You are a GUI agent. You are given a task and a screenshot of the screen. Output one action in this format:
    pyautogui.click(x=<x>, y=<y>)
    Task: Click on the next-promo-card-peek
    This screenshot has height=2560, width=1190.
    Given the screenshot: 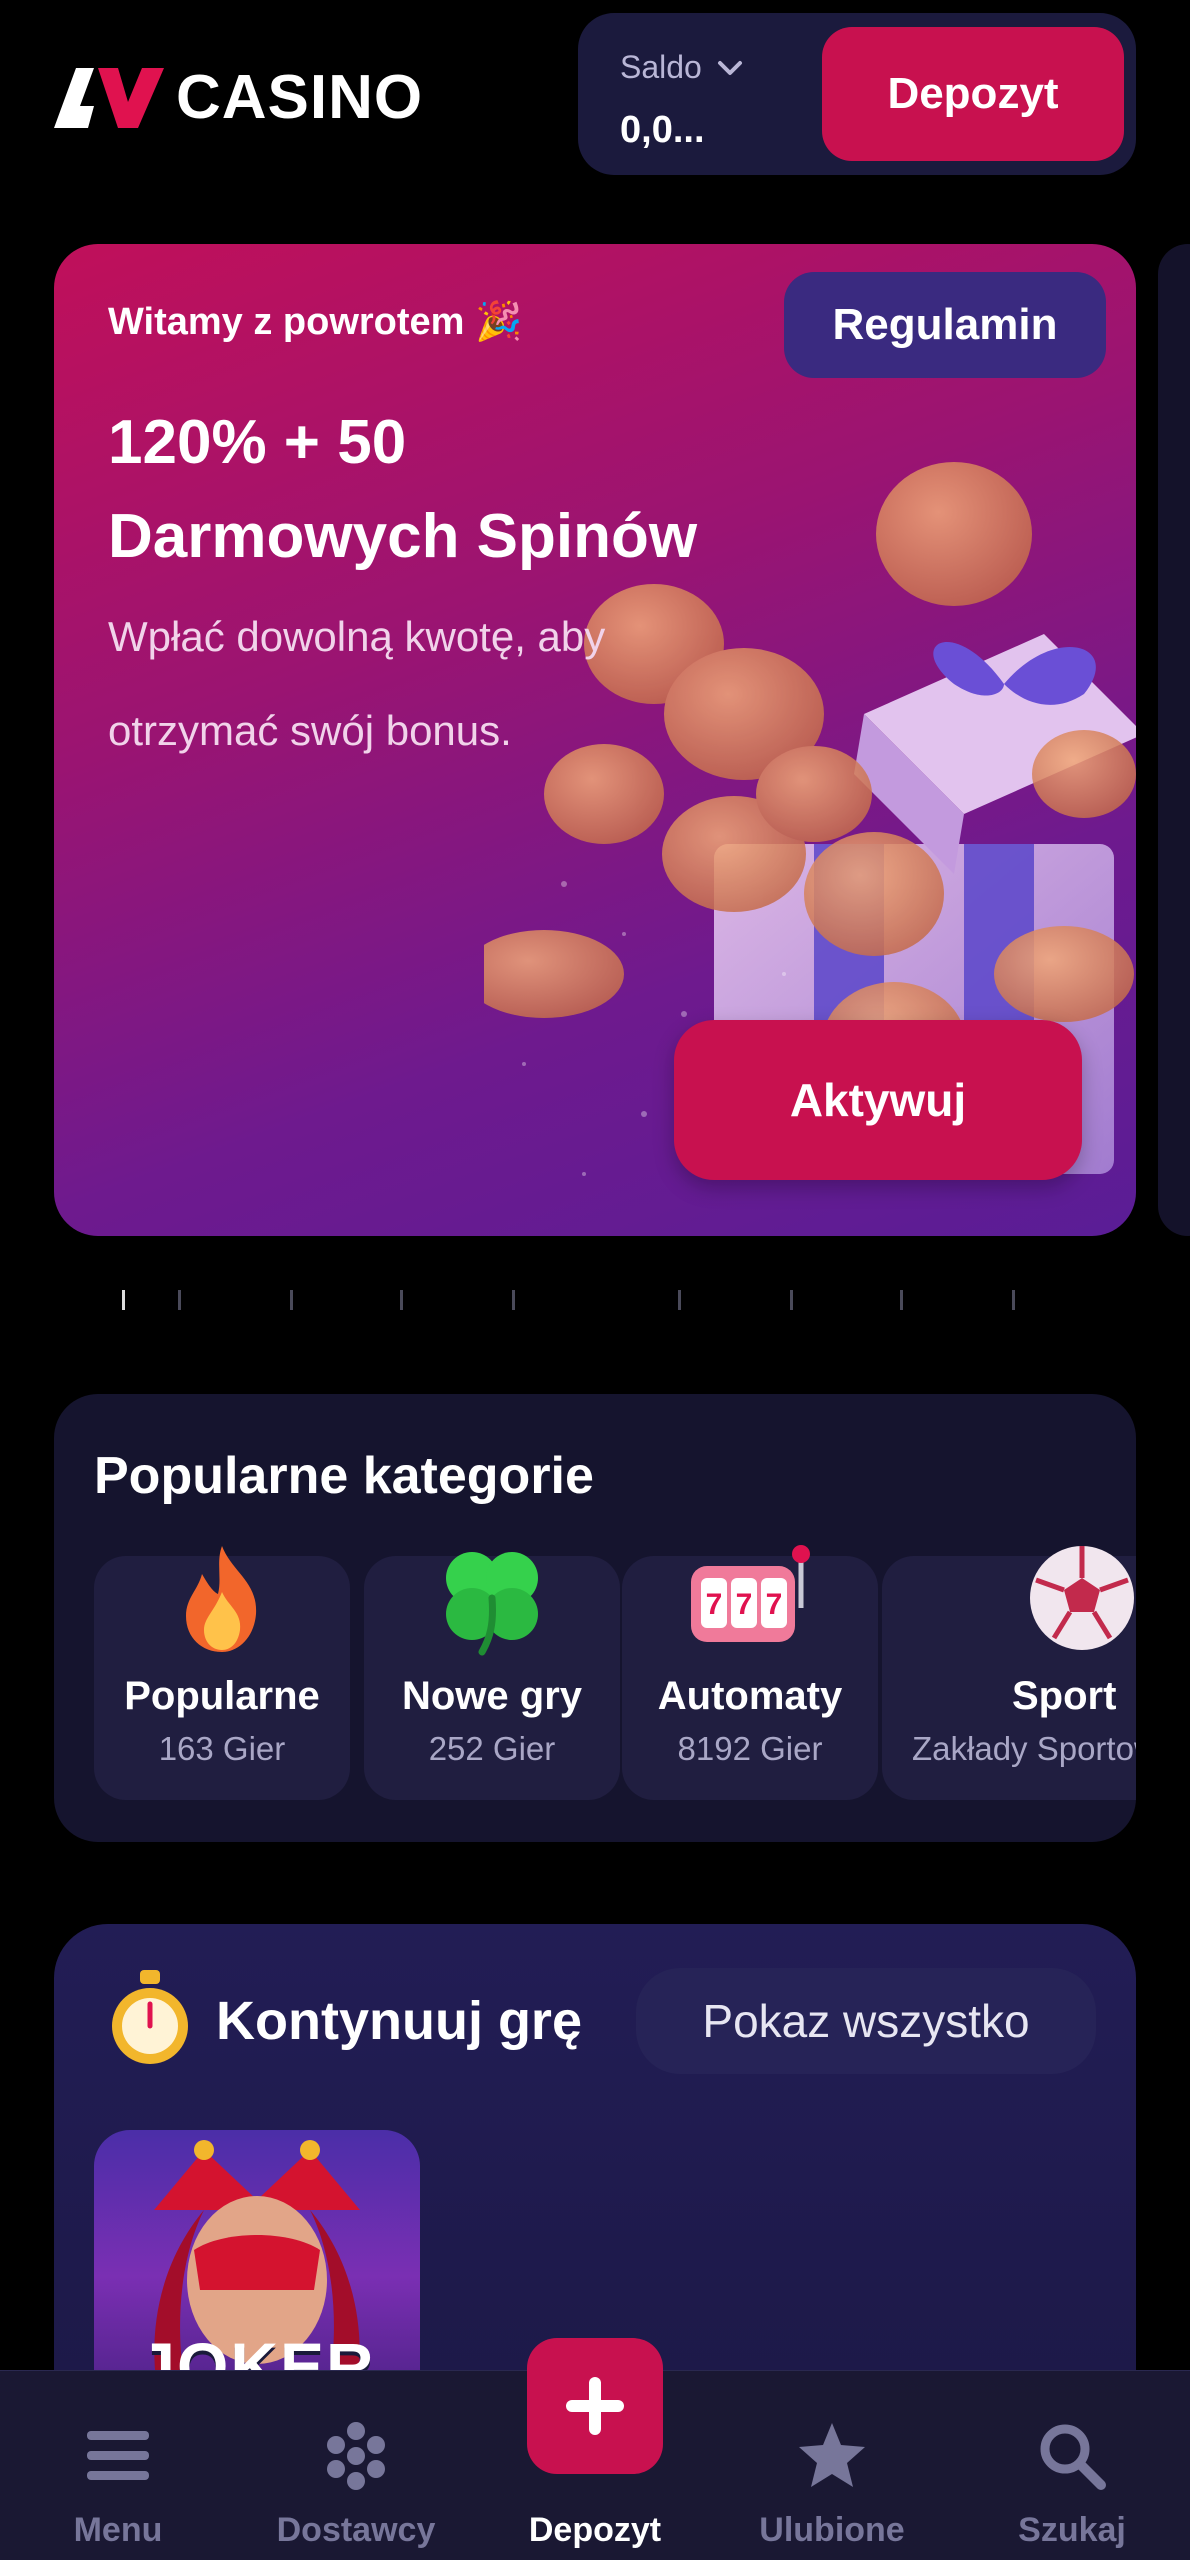 What is the action you would take?
    pyautogui.click(x=1174, y=740)
    